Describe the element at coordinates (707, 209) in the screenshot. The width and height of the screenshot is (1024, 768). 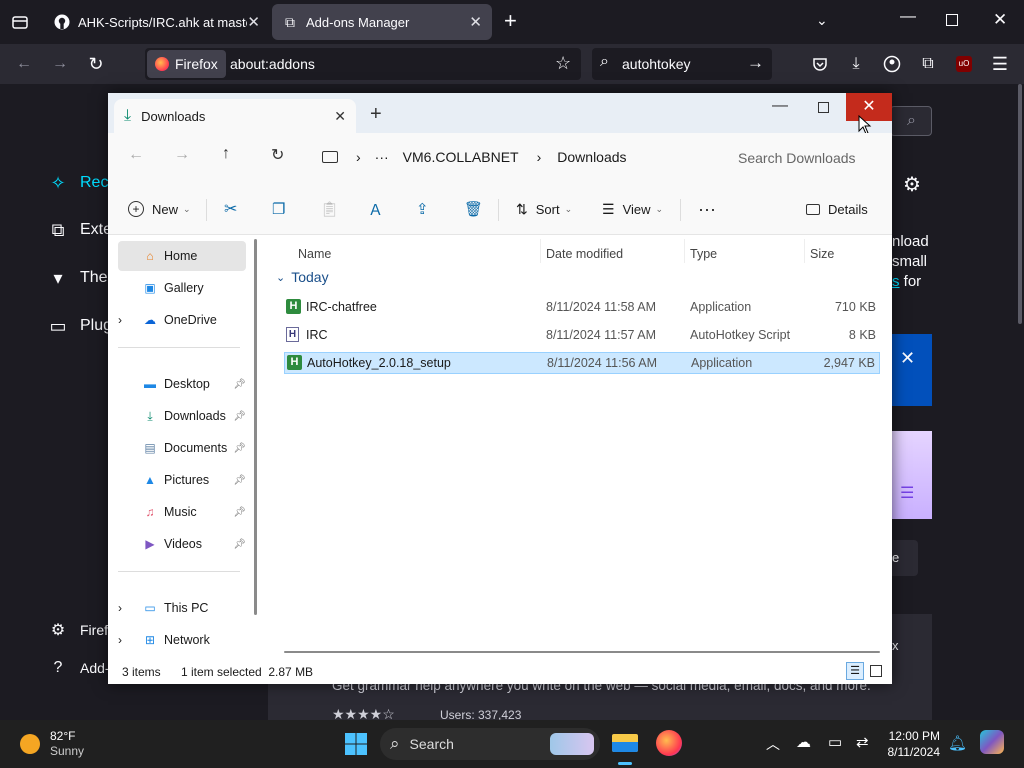
I see `more-options-icon: ···` at that location.